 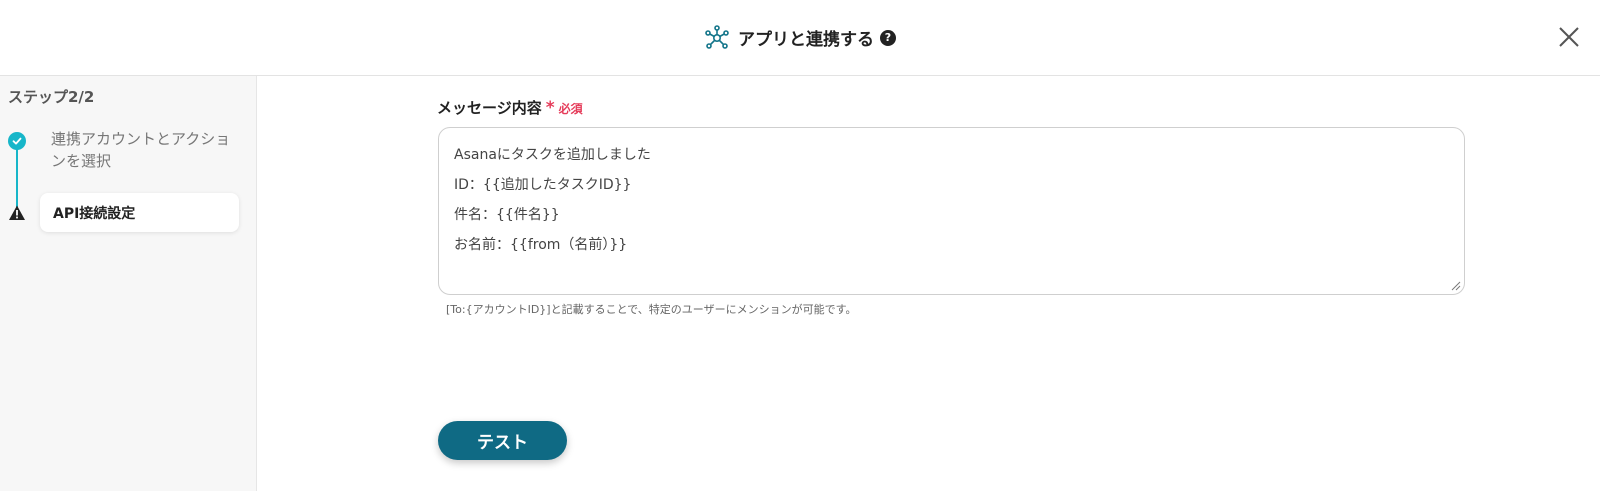 I want to click on message-line: ID：{{追加したタスクID}}, so click(x=543, y=185).